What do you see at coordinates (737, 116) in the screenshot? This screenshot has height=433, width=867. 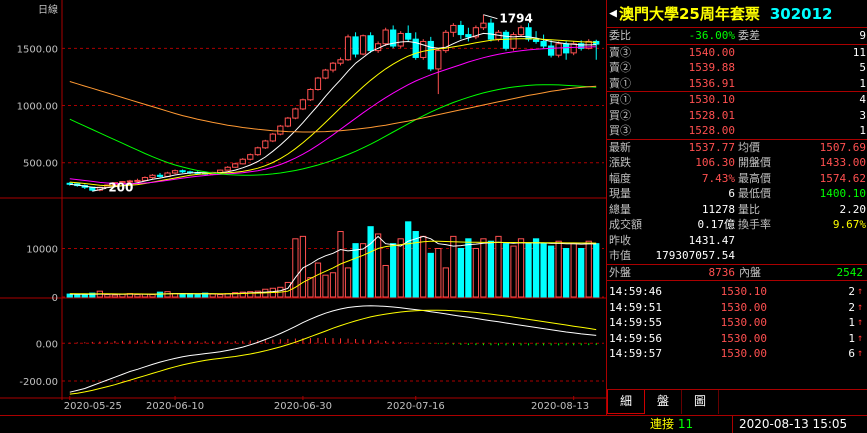 I see `buy-order-row: 買② 1528.01 3` at bounding box center [737, 116].